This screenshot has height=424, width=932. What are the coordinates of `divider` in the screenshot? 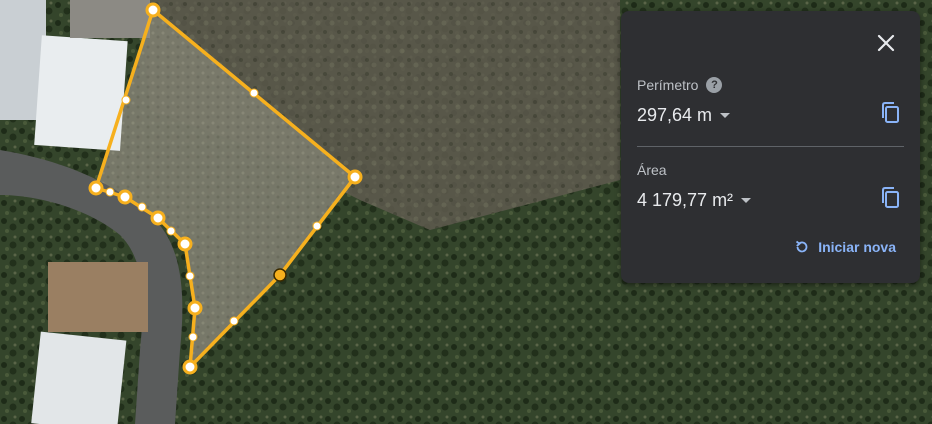 It's located at (770, 146).